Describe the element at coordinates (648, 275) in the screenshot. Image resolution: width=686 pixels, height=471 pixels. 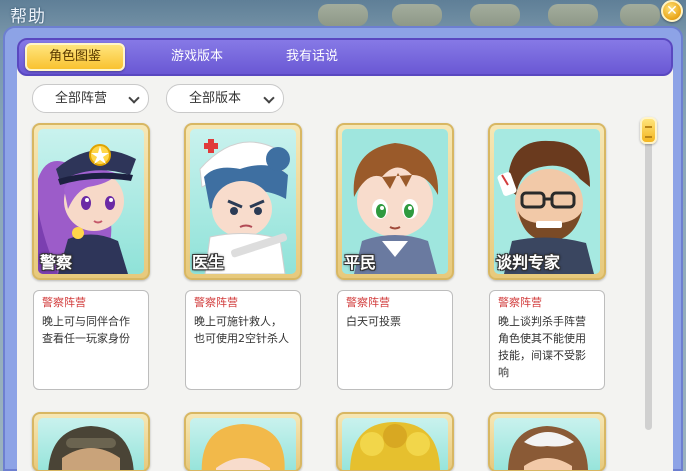
I see `scrollbar-track` at that location.